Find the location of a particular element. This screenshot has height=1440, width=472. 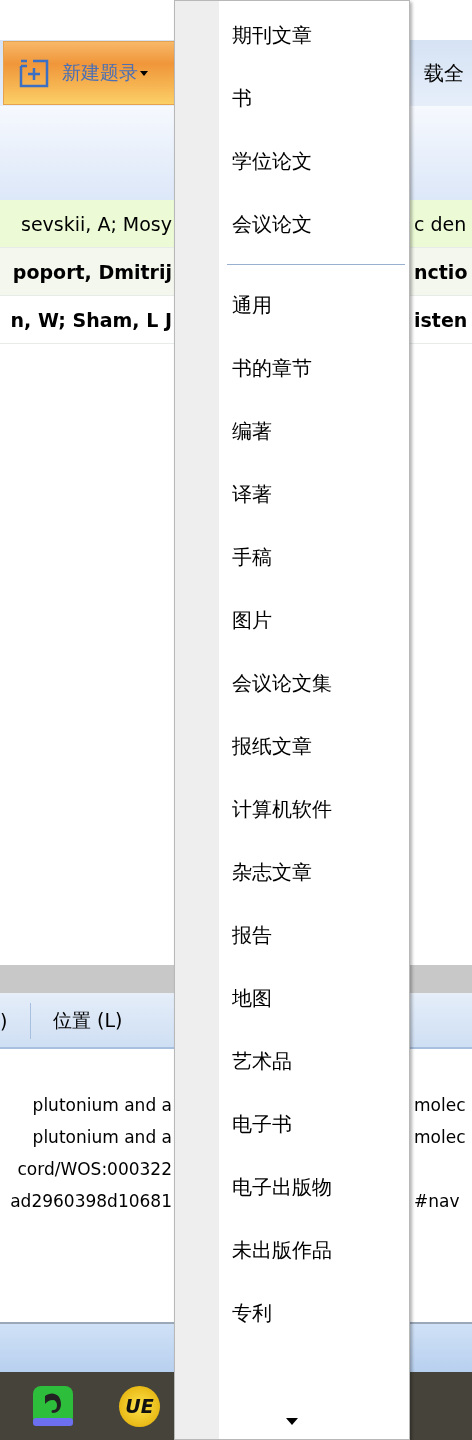

record-title: isten is located at coordinates (441, 319).